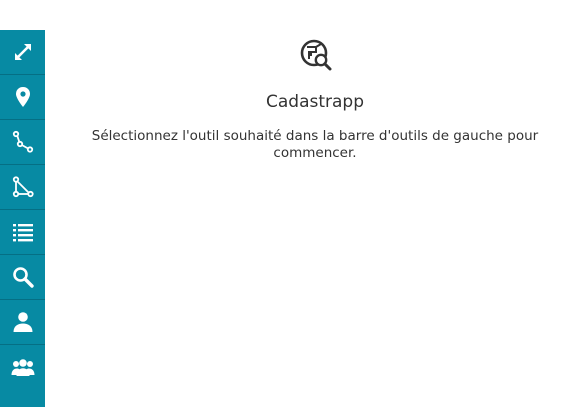  I want to click on toolbar-button-search, so click(22, 277).